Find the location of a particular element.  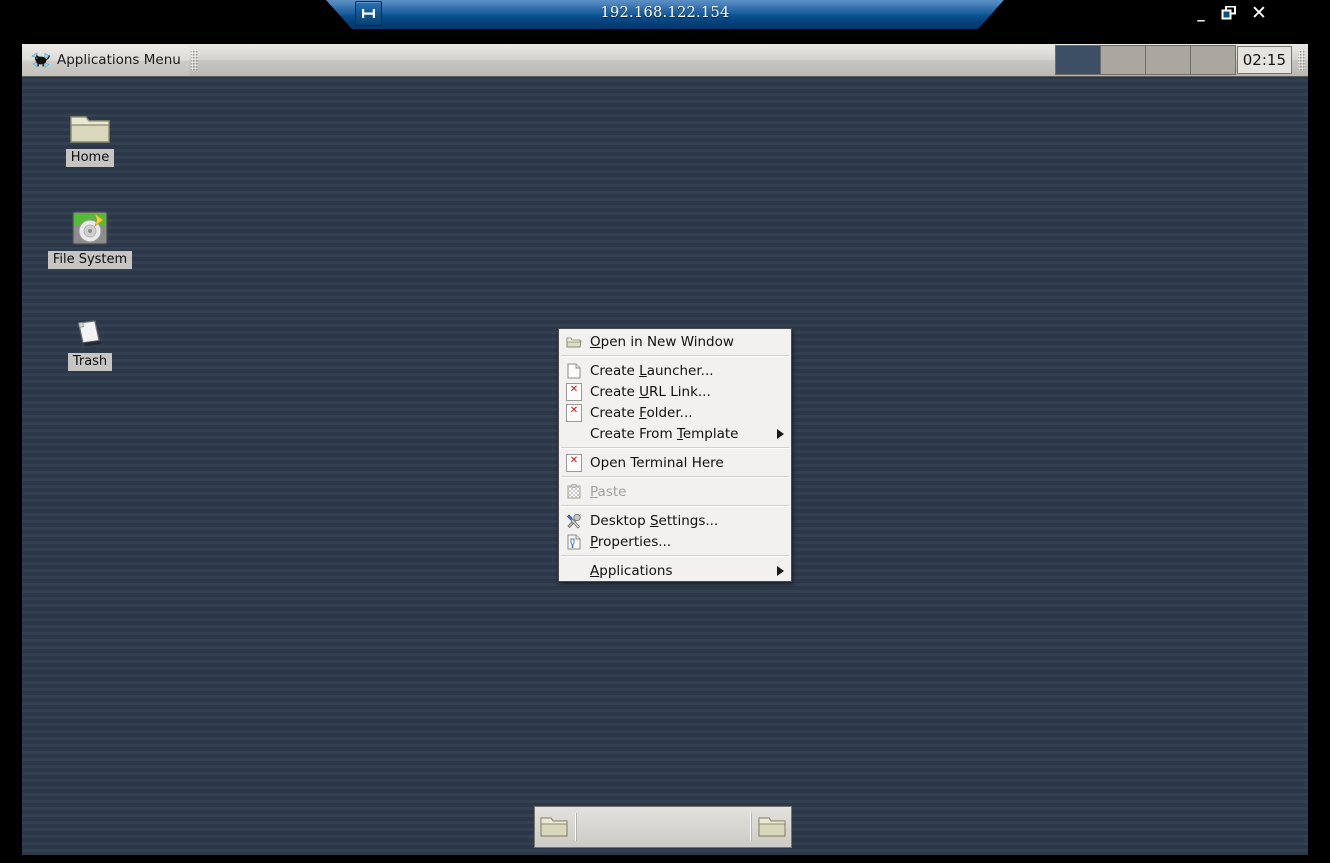

applications-menu-button: Applications Menu is located at coordinates (105, 60).